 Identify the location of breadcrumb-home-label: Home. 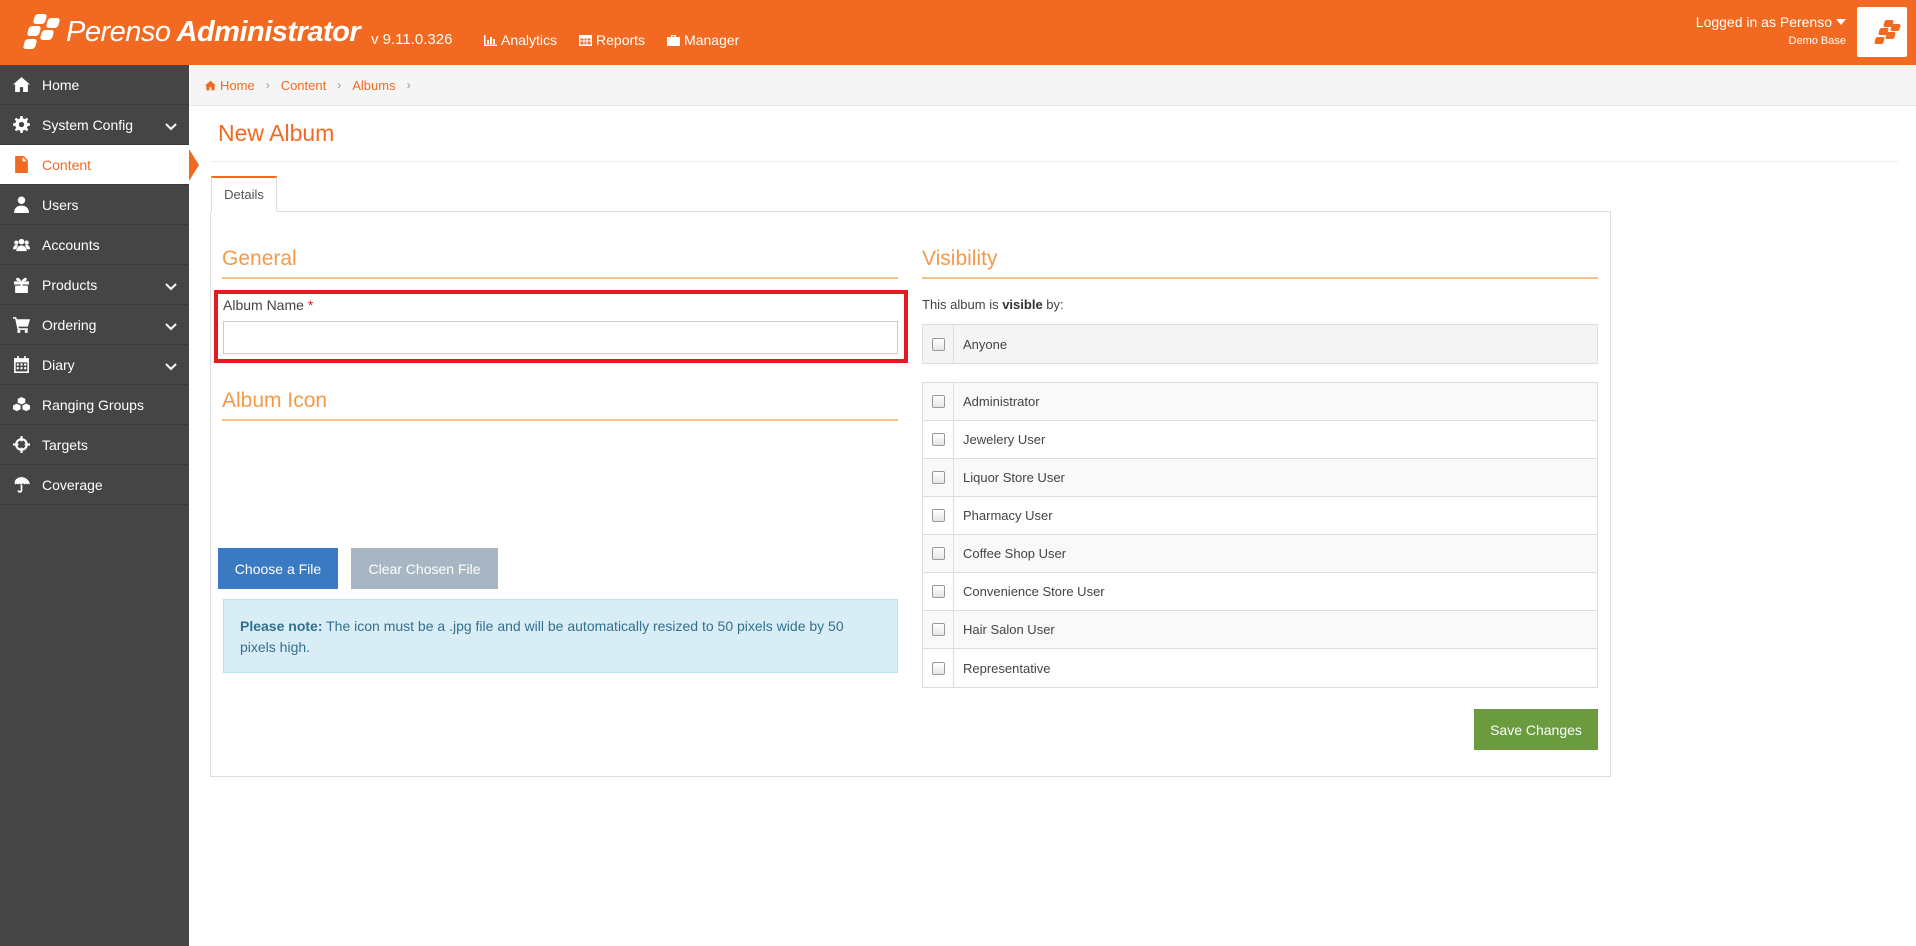
(237, 85).